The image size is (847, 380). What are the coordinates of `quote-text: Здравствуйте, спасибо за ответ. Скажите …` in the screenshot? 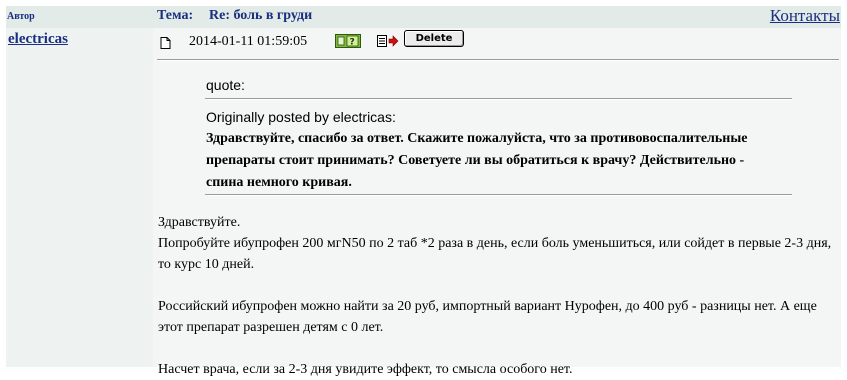 It's located at (477, 160).